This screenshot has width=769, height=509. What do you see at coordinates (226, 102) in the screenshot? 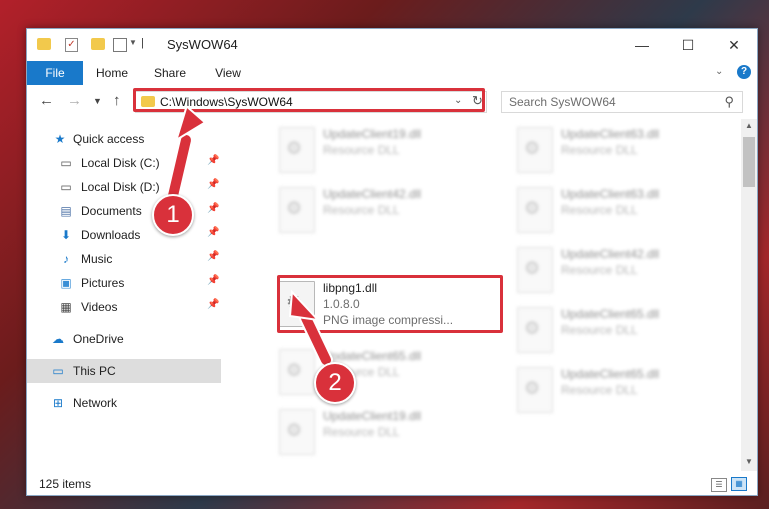
I see `address-path: C:\Windows\SysWOW64` at bounding box center [226, 102].